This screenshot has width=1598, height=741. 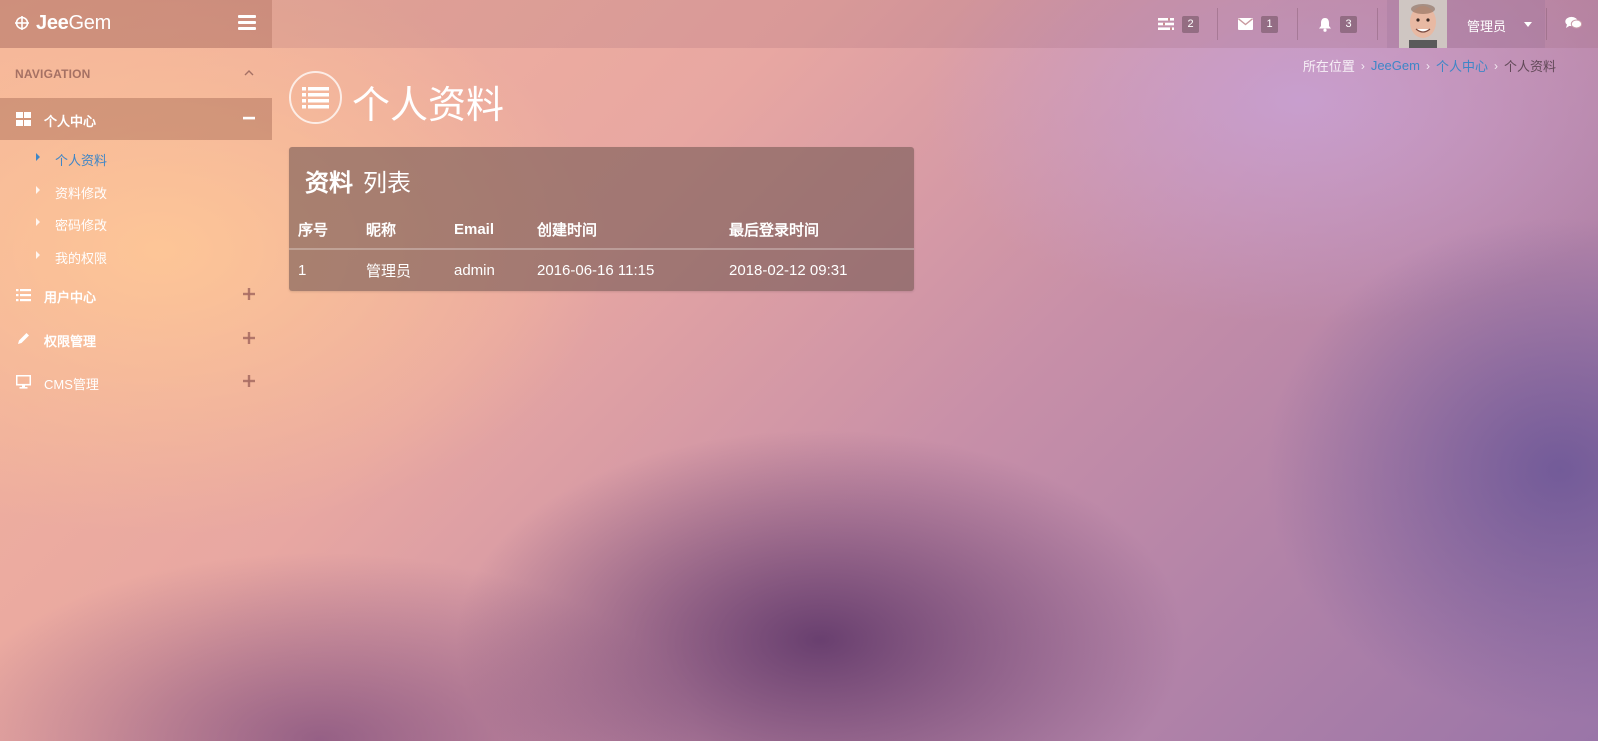 I want to click on brand-name: JeeGem, so click(x=73, y=23).